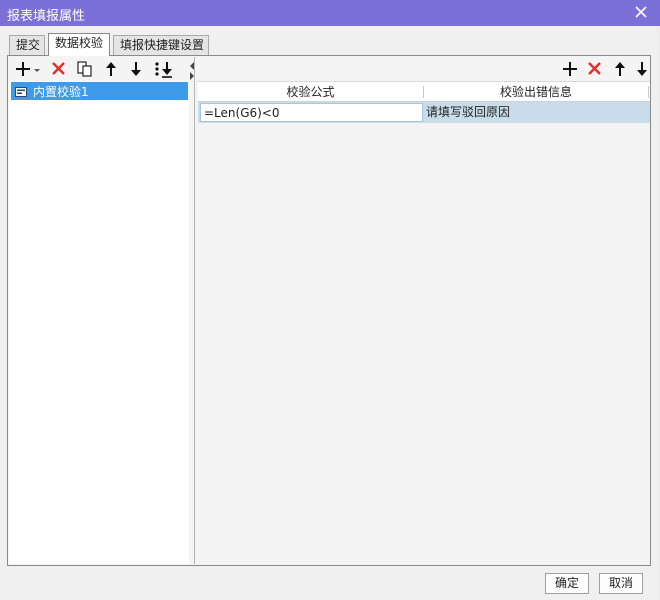  What do you see at coordinates (567, 583) in the screenshot?
I see `ok-button: 确定` at bounding box center [567, 583].